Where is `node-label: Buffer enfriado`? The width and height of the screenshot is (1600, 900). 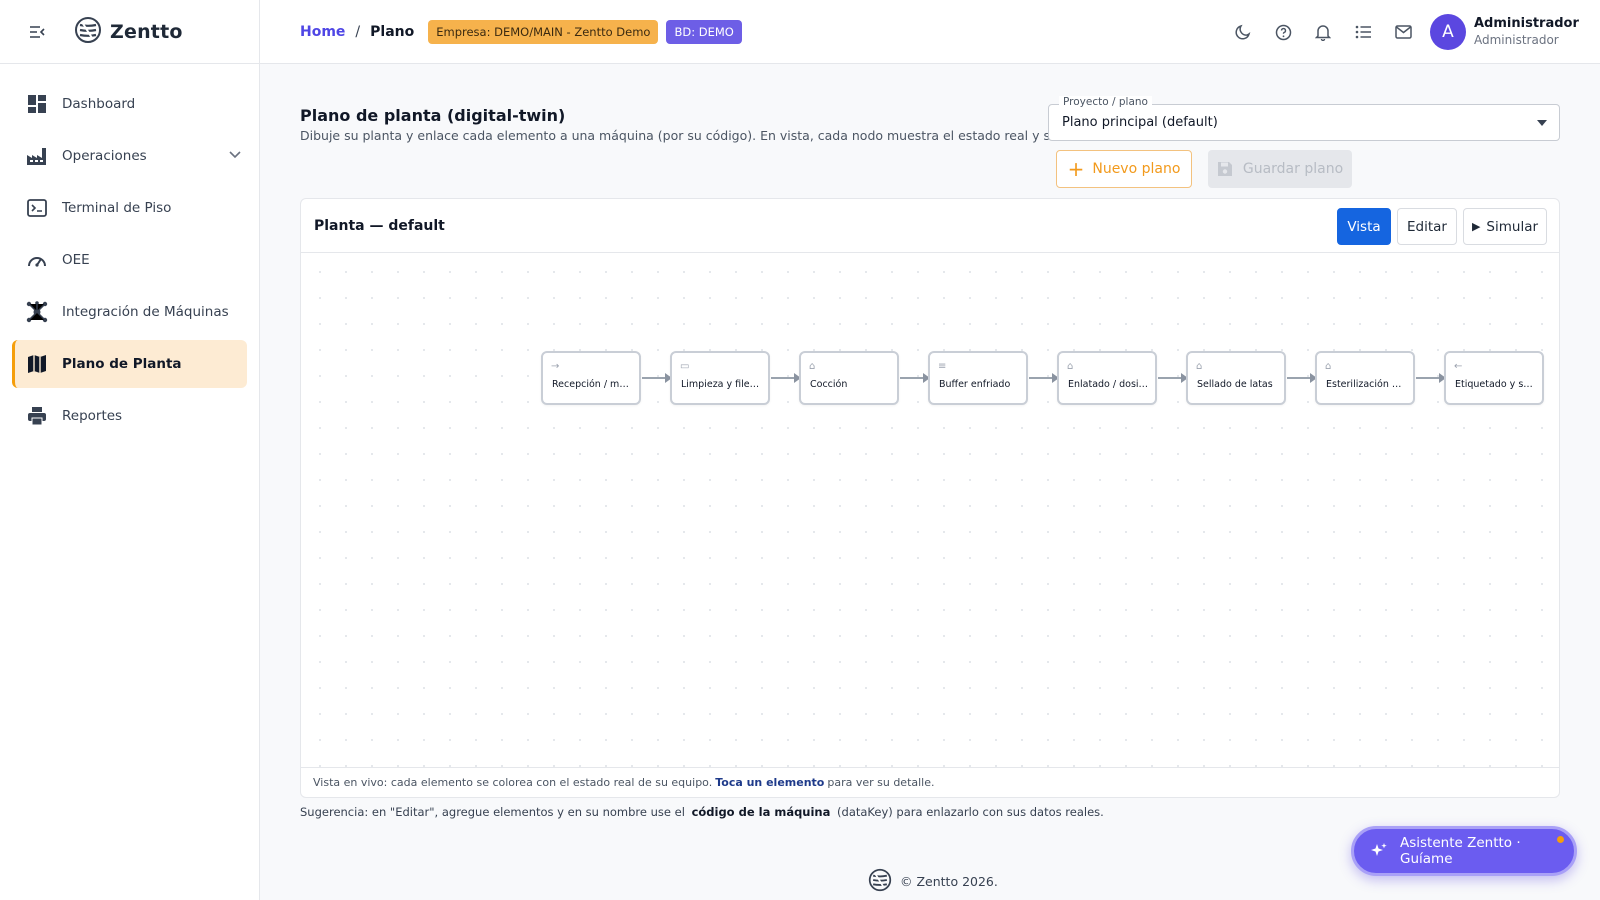 node-label: Buffer enfriado is located at coordinates (975, 384).